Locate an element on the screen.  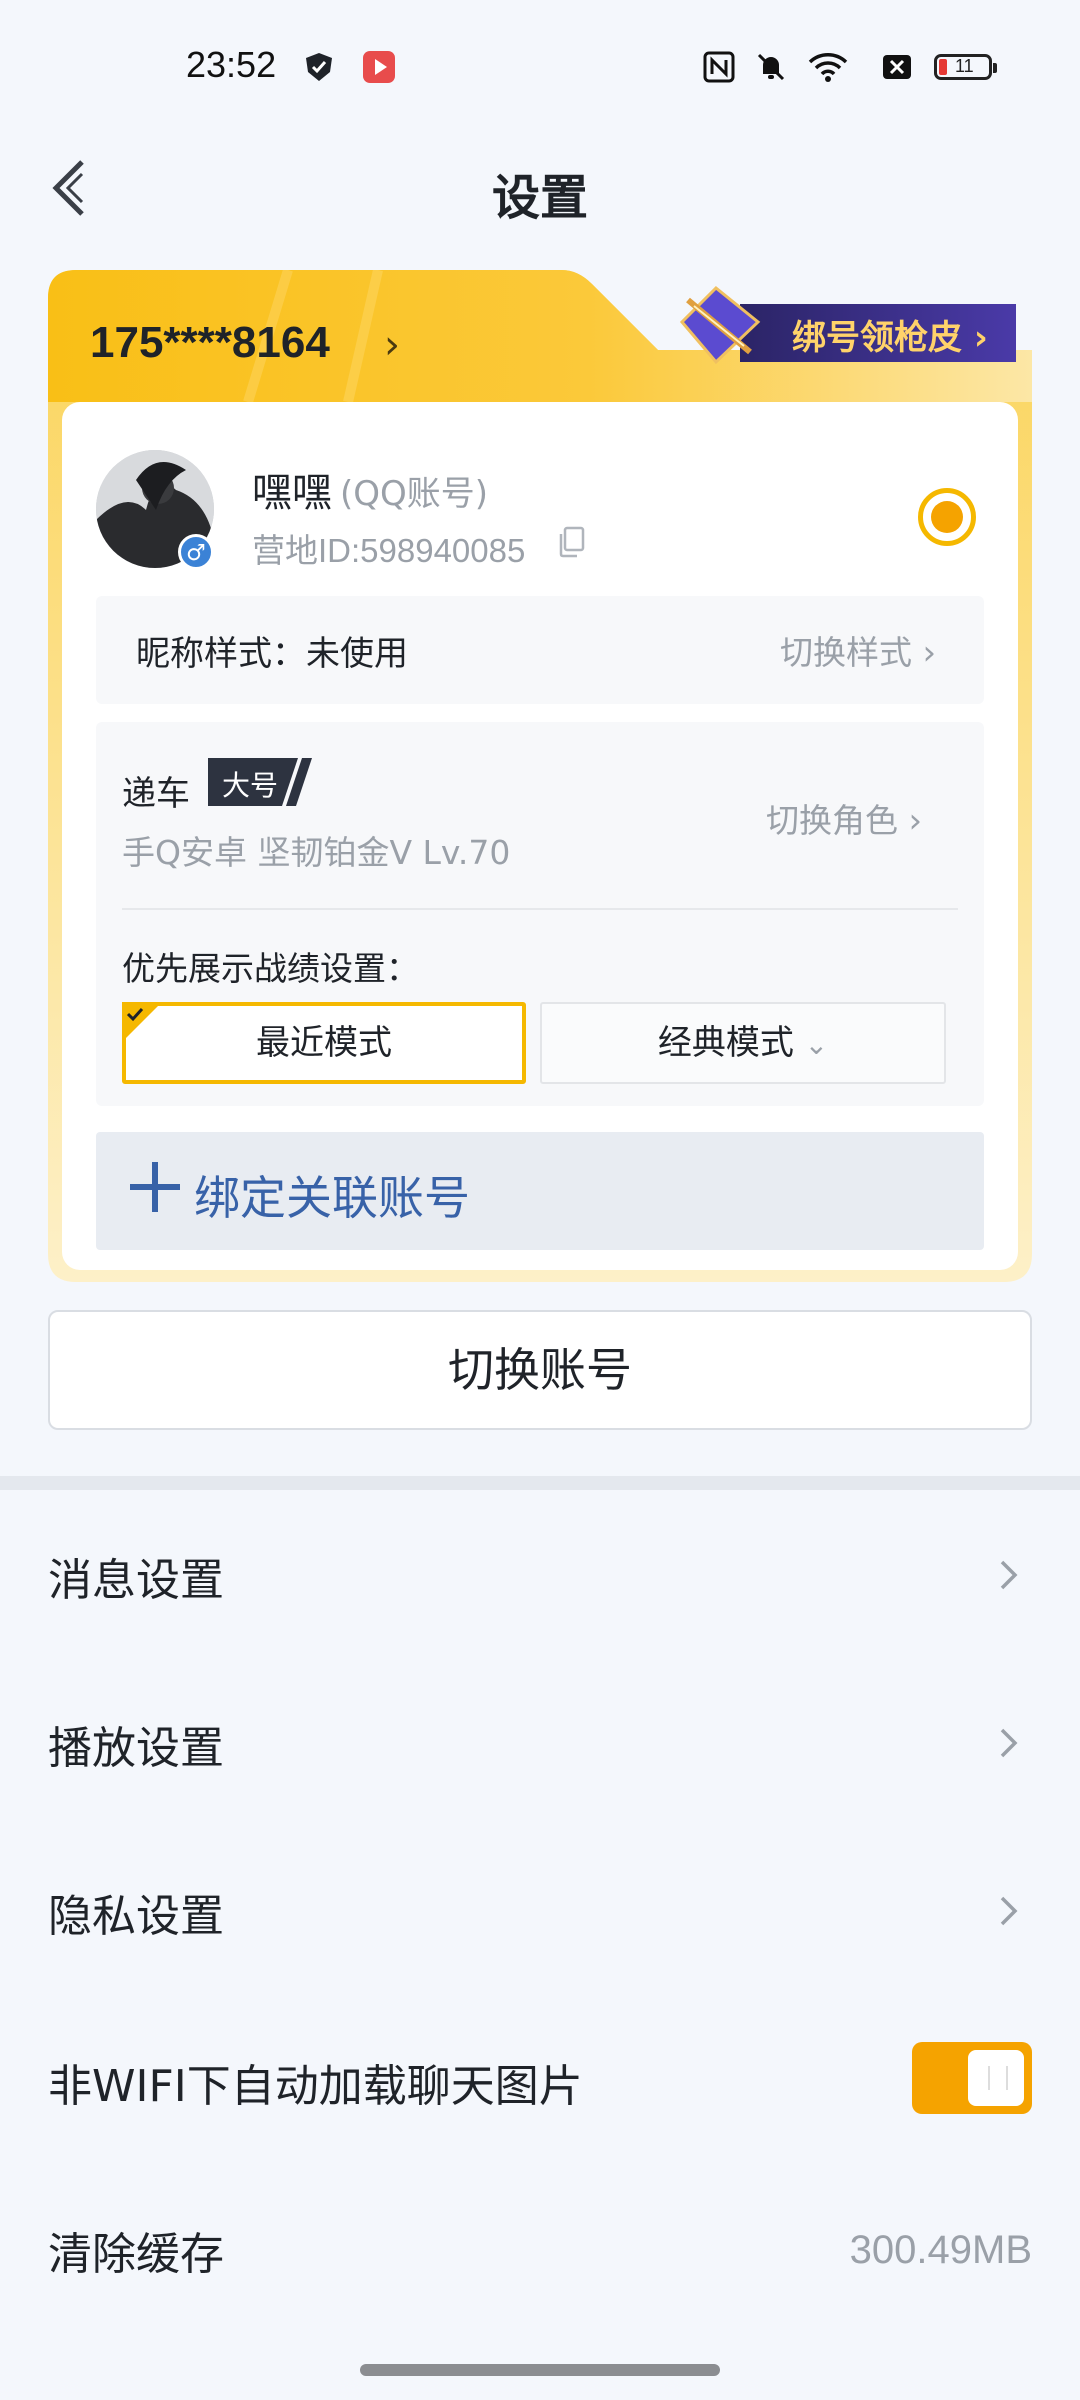
switch-account-button: 切换账号 is located at coordinates (540, 1370).